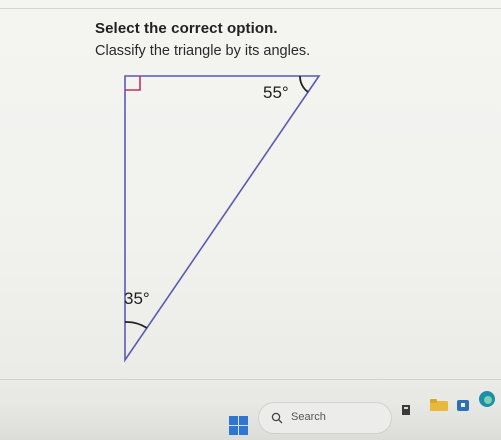  What do you see at coordinates (304, 84) in the screenshot?
I see `angle-arc-top` at bounding box center [304, 84].